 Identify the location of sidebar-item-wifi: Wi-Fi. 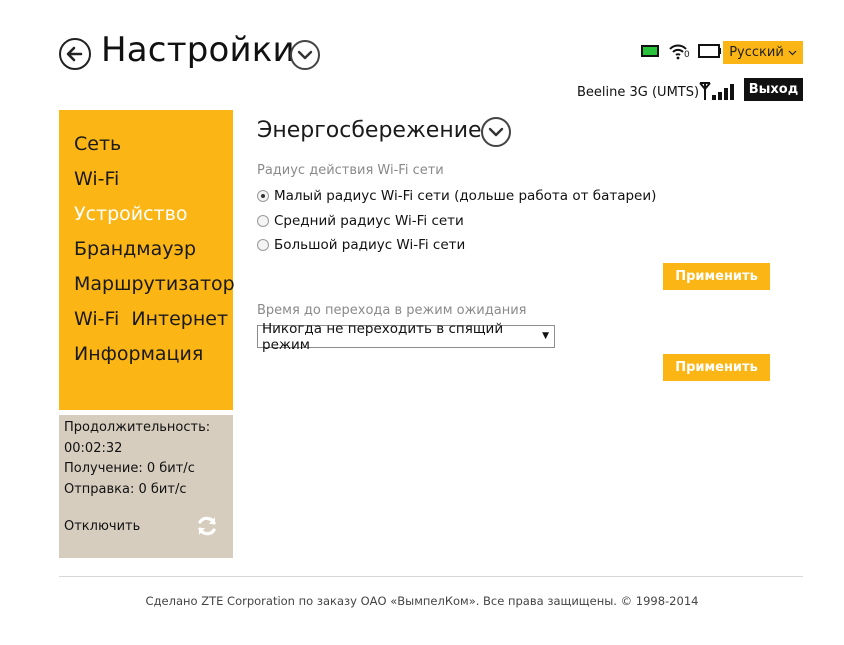
(146, 184).